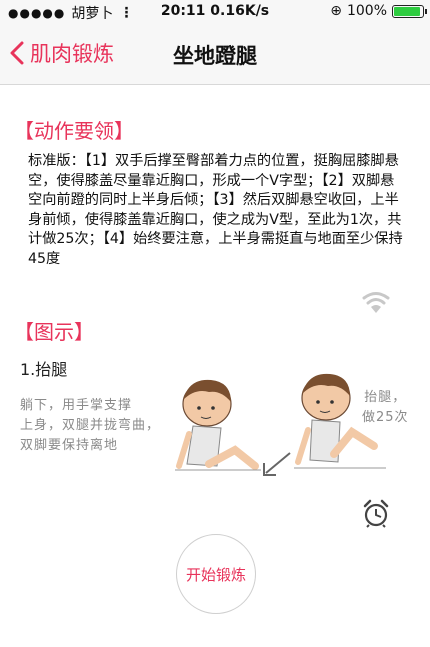  I want to click on battery-icon, so click(409, 11).